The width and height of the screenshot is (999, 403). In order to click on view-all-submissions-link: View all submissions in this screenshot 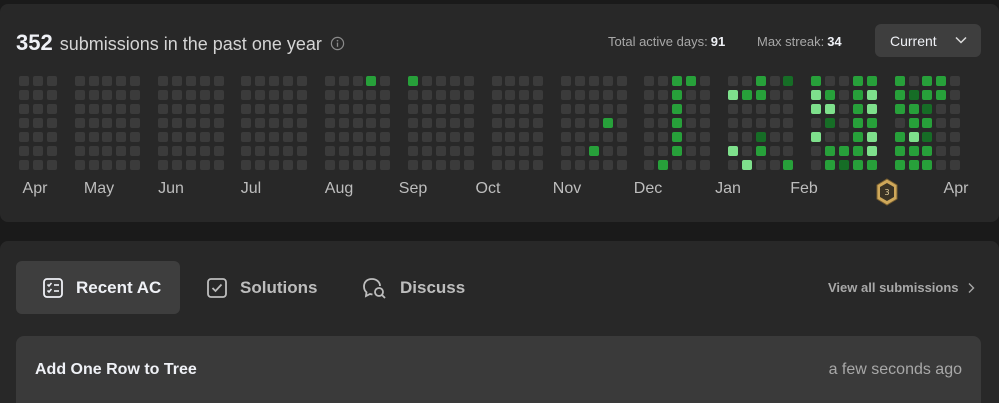, I will do `click(901, 287)`.